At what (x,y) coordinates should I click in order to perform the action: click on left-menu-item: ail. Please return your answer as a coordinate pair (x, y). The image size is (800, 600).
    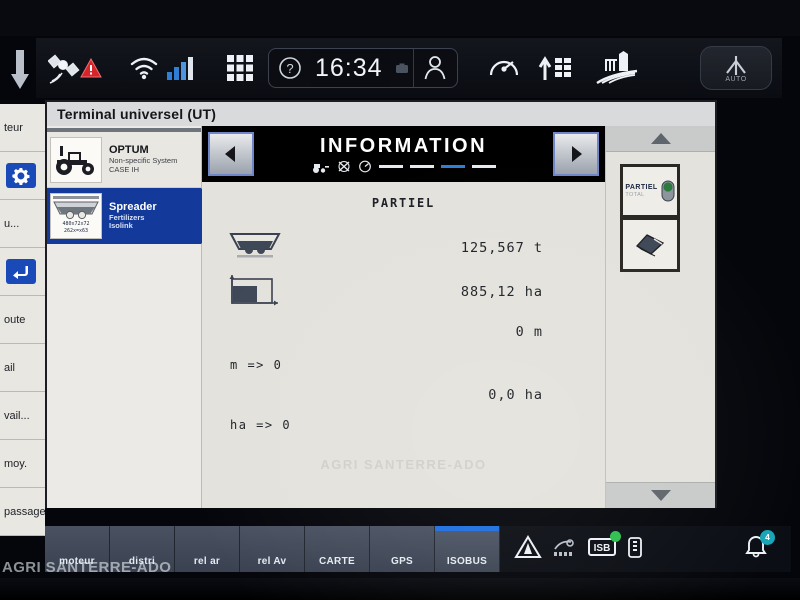
    Looking at the image, I should click on (22, 368).